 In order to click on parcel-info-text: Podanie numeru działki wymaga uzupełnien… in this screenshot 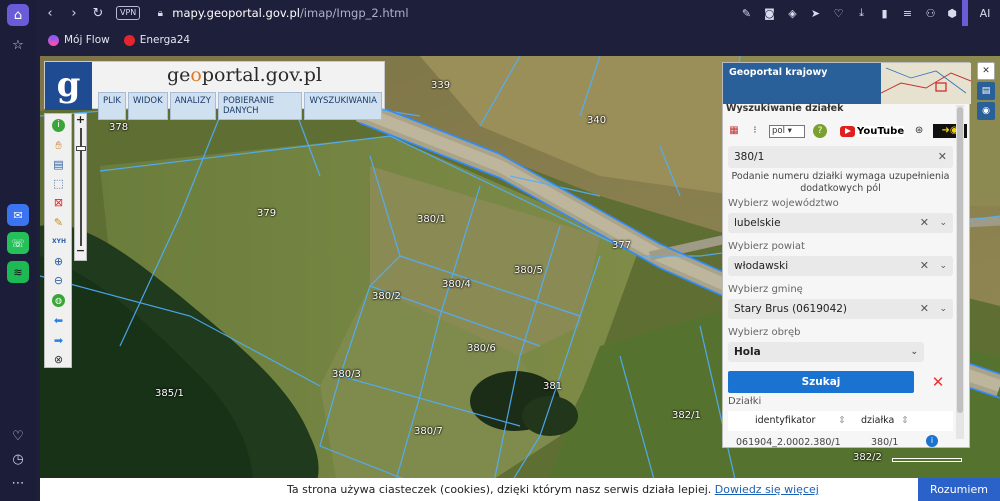, I will do `click(840, 182)`.